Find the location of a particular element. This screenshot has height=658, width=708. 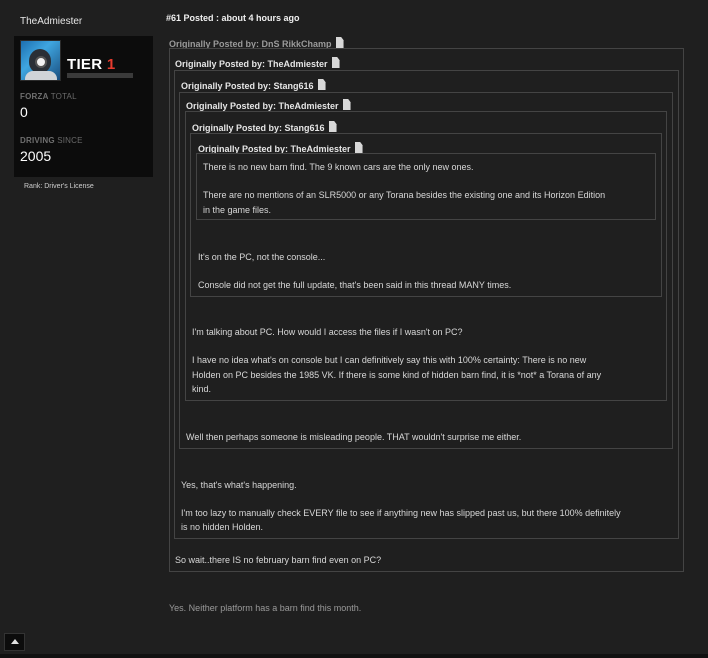

driving-since-label: DRIVING SINCE is located at coordinates (51, 140).